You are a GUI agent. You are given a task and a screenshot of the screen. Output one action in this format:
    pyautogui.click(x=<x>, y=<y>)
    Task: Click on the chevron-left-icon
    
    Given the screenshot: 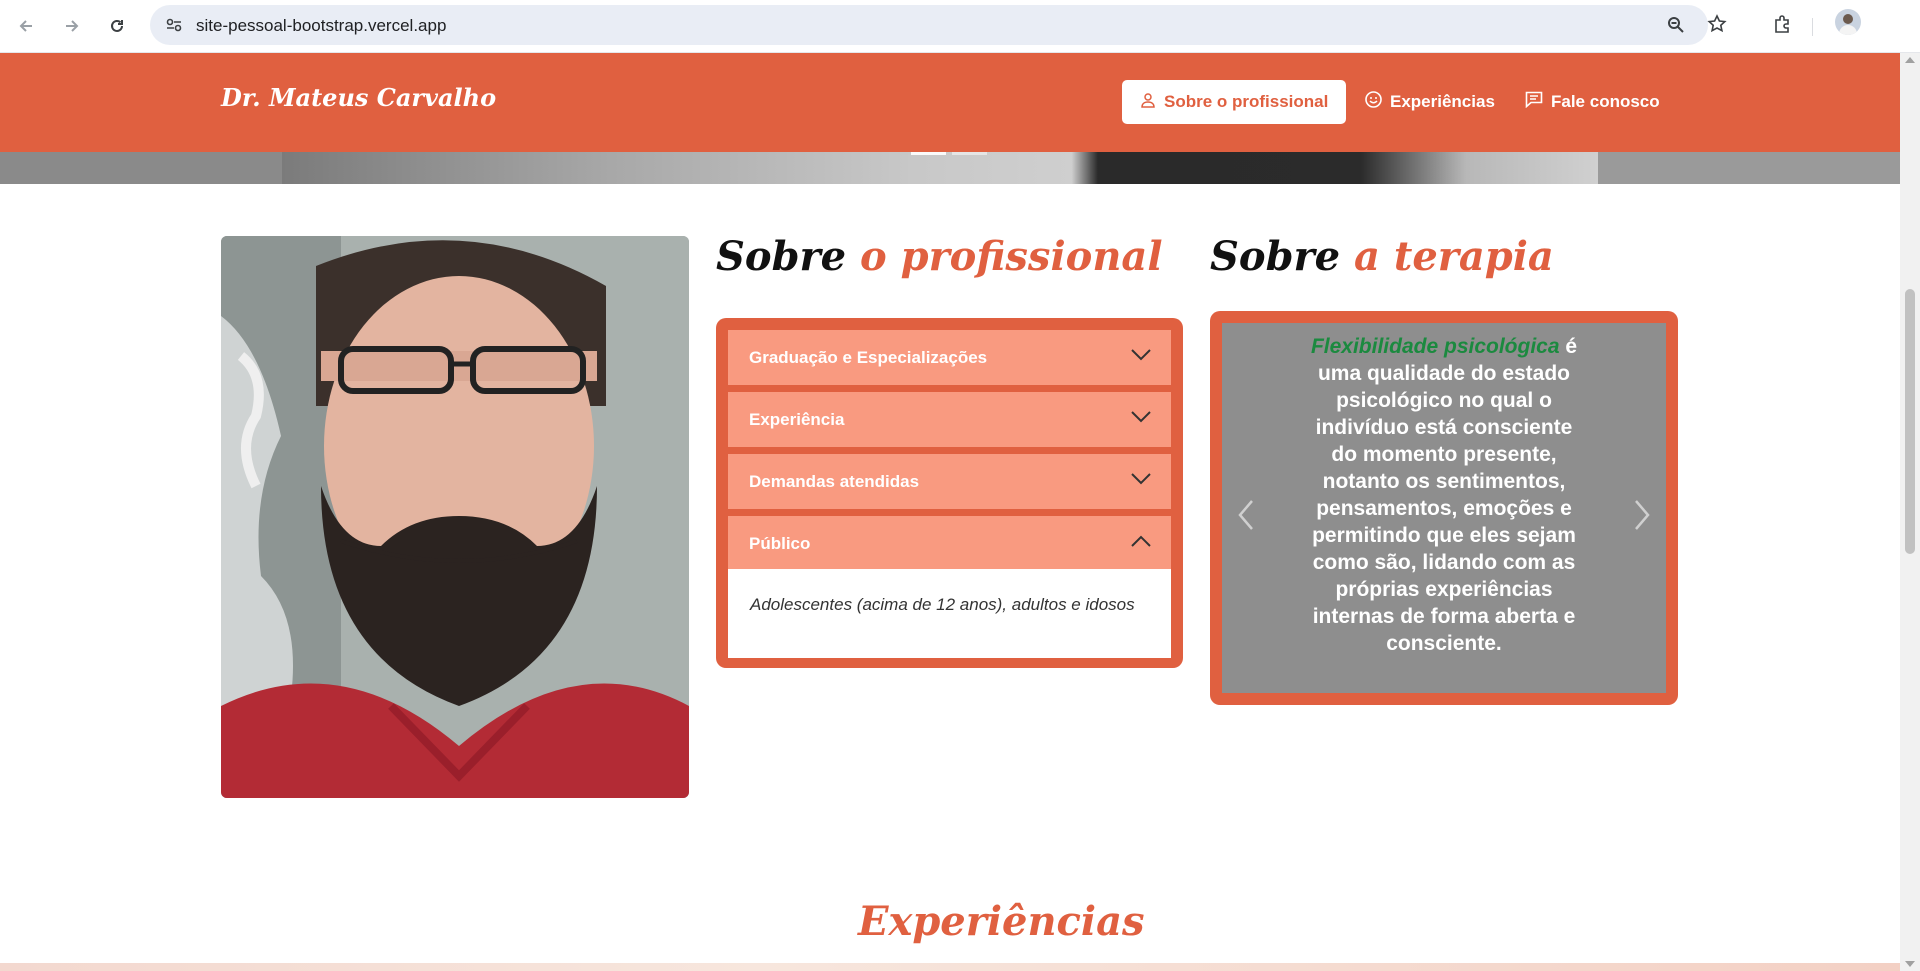 What is the action you would take?
    pyautogui.click(x=1245, y=515)
    